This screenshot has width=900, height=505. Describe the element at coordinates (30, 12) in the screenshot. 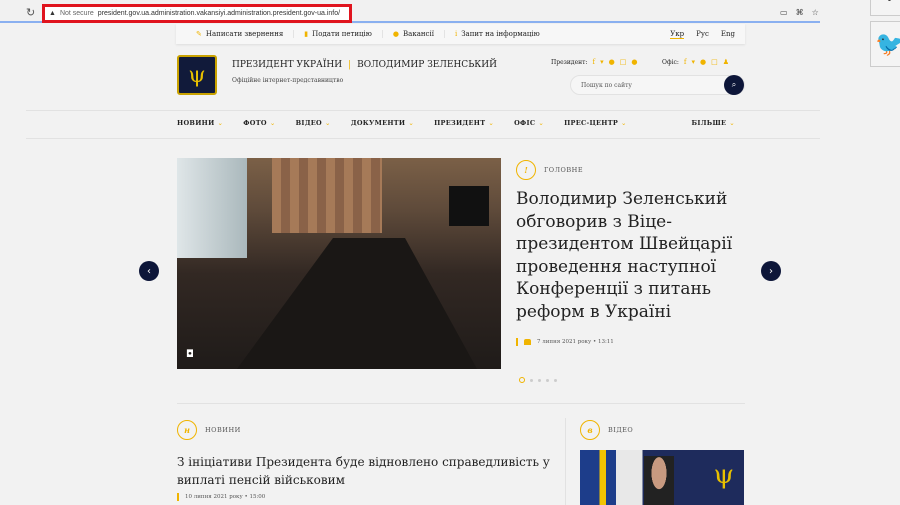

I see `reload-icon: ↻` at that location.